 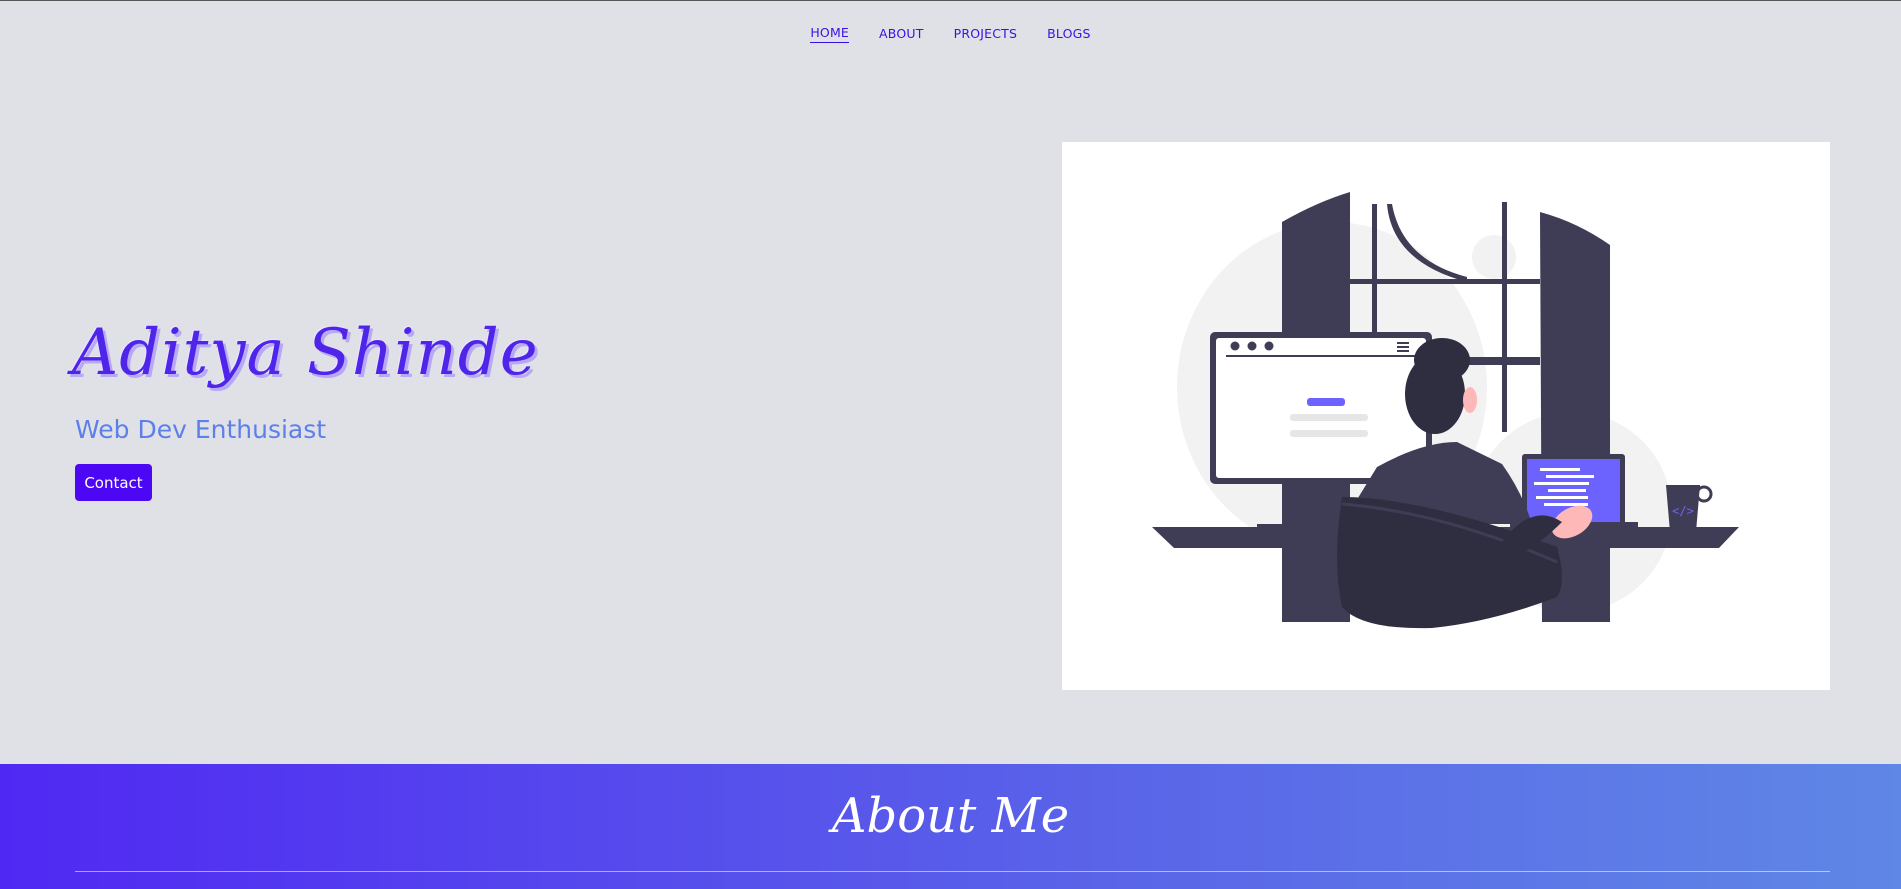 I want to click on hero-name: Aditya Shinde, so click(x=305, y=353).